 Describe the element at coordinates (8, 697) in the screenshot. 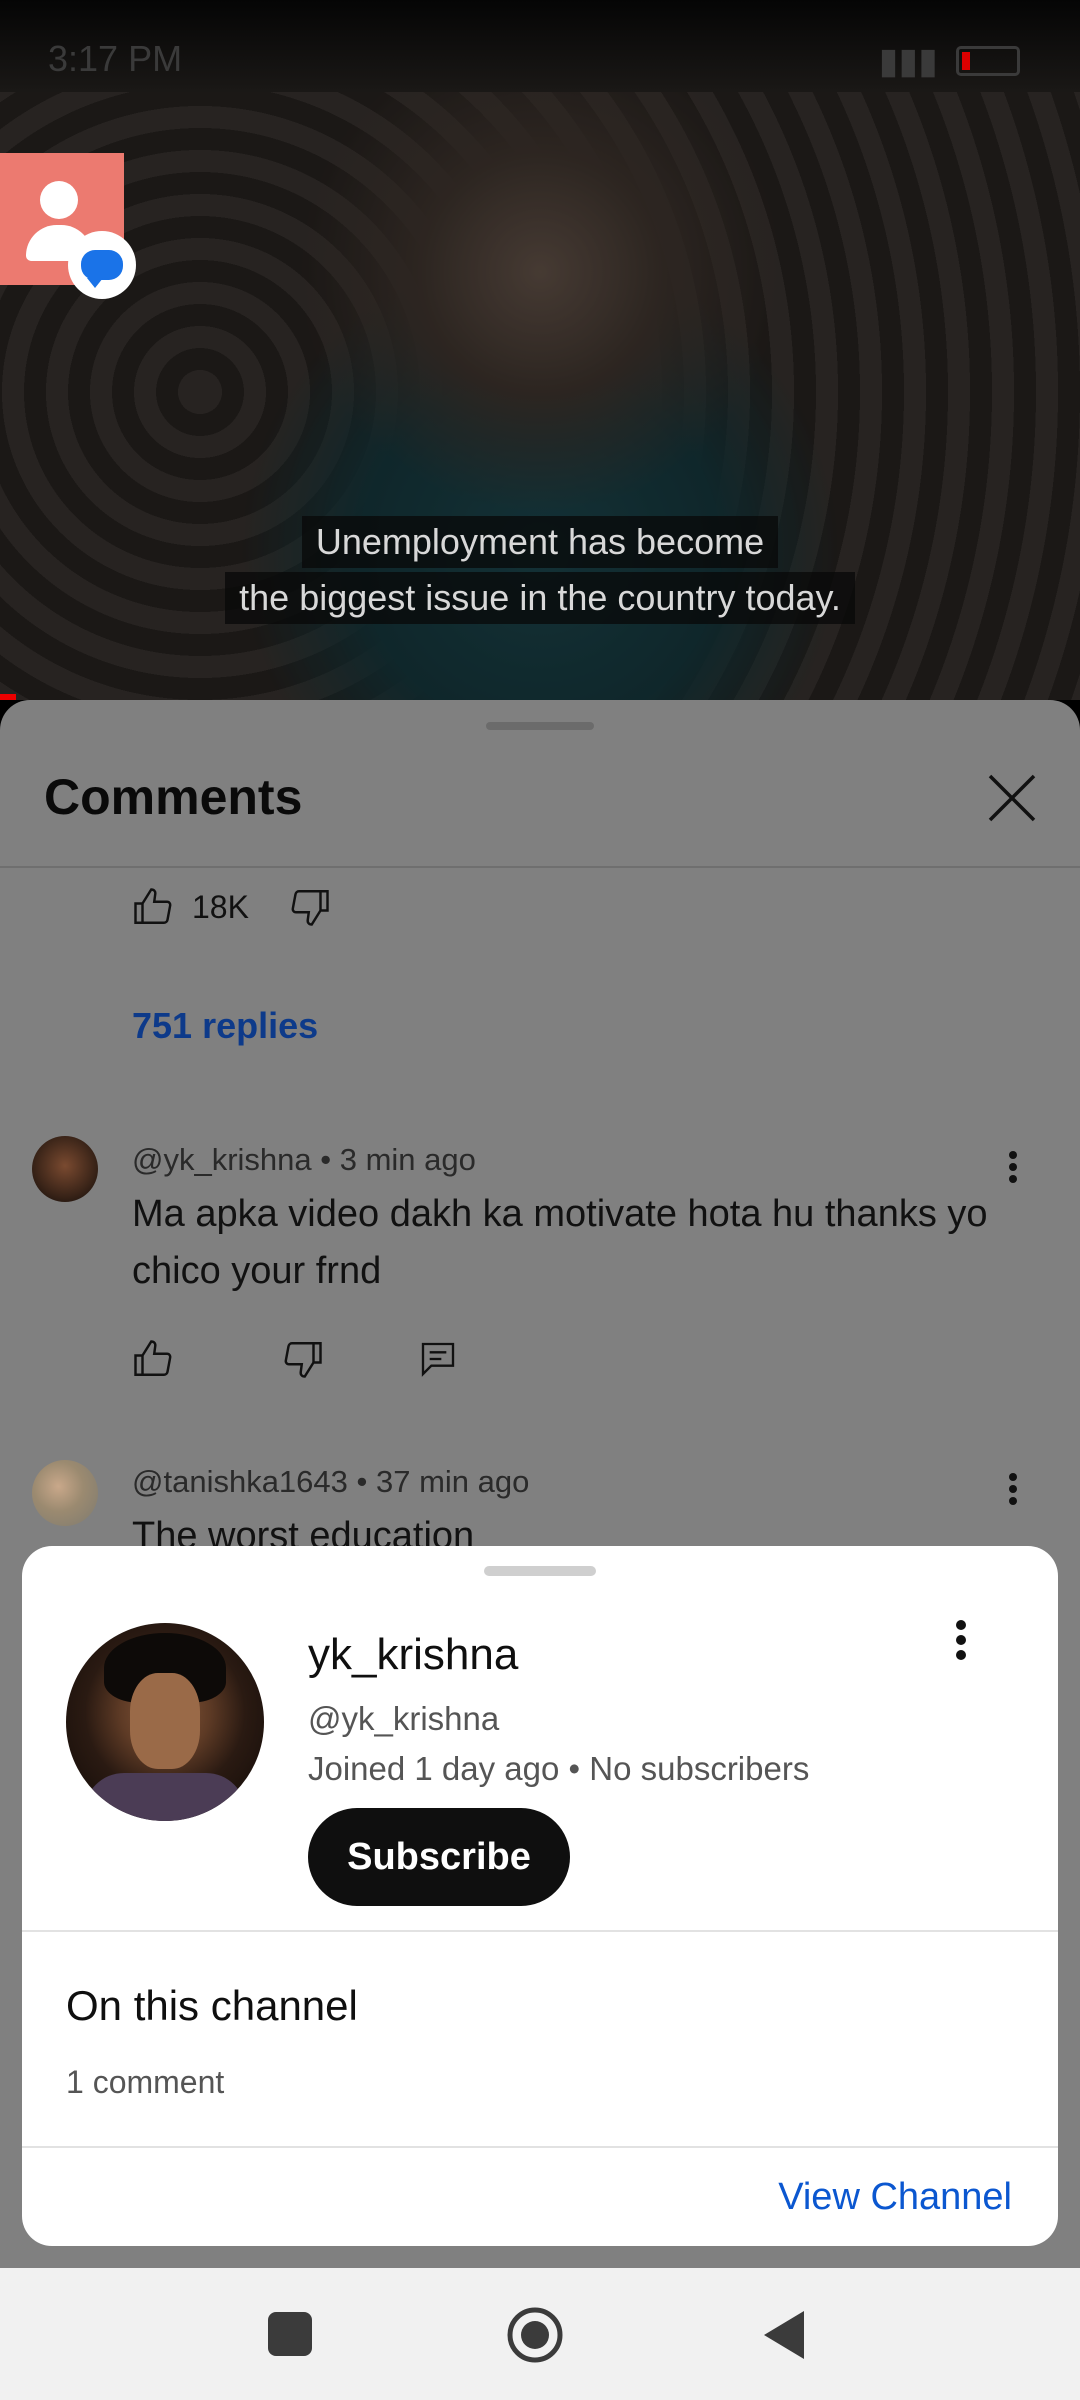

I see `video-progress-bar` at that location.